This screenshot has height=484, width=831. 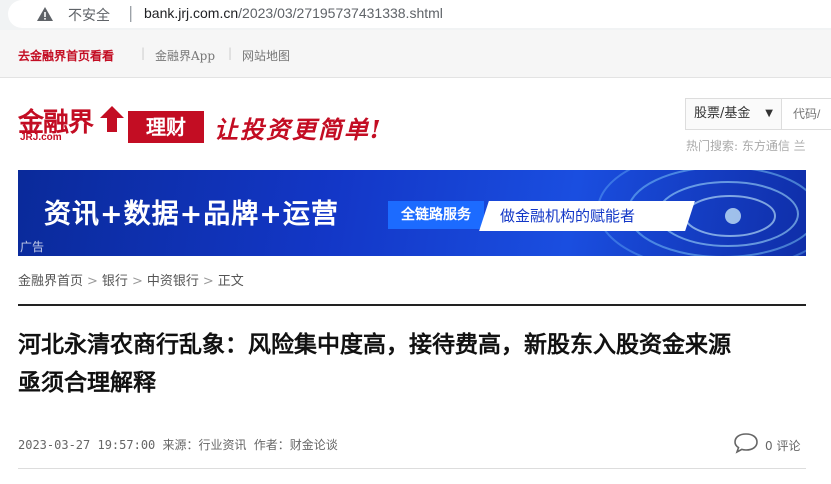 What do you see at coordinates (722, 113) in the screenshot?
I see `search-type-value: 股票/基金` at bounding box center [722, 113].